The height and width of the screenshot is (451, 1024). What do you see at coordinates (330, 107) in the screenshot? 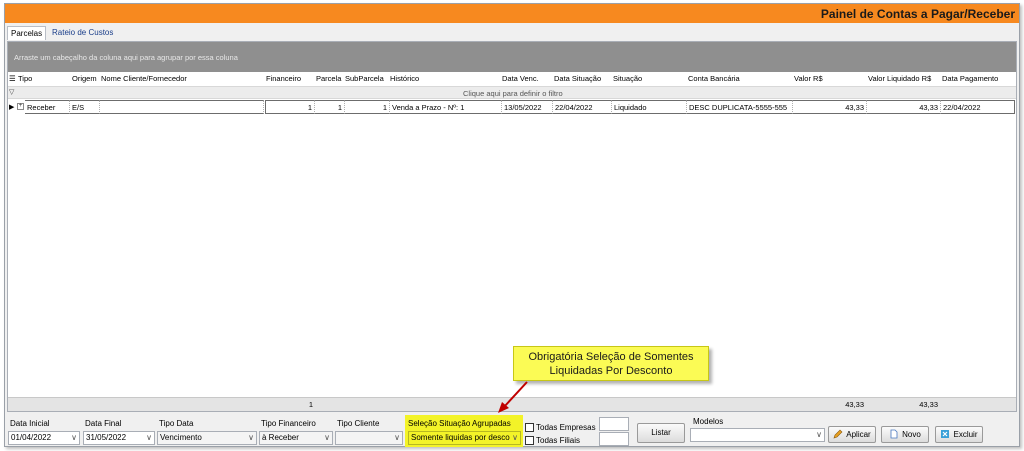
I see `cell-parcela: 1` at bounding box center [330, 107].